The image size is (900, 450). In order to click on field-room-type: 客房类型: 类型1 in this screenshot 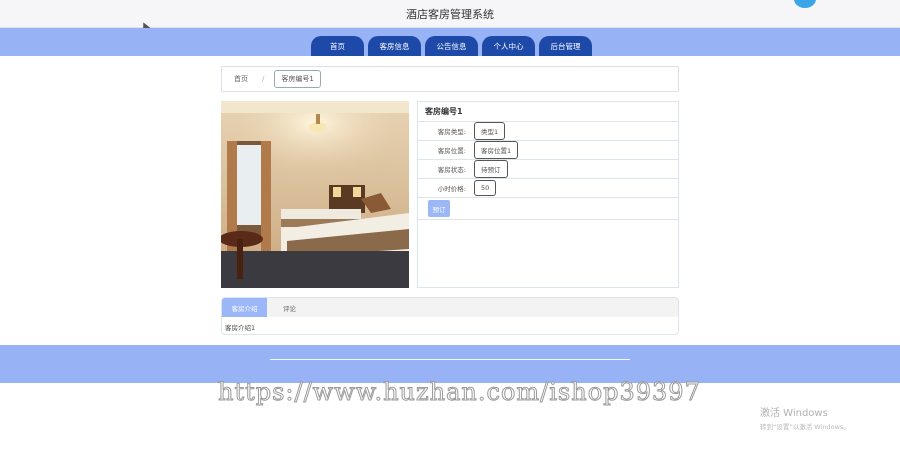, I will do `click(548, 131)`.